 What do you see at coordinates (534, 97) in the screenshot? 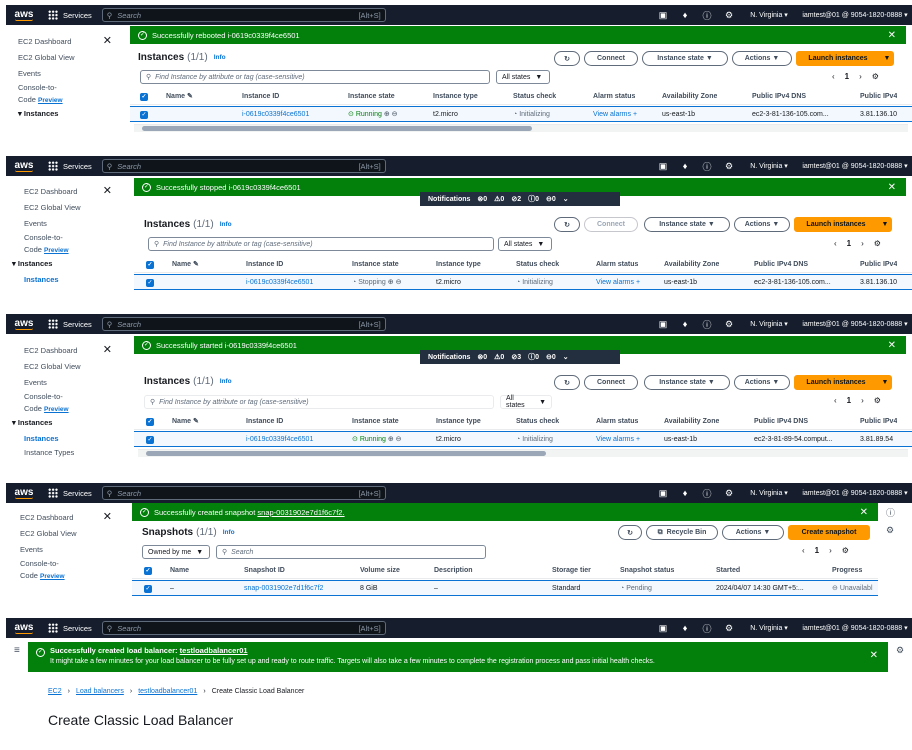
I see `col-status-check: Status check` at bounding box center [534, 97].